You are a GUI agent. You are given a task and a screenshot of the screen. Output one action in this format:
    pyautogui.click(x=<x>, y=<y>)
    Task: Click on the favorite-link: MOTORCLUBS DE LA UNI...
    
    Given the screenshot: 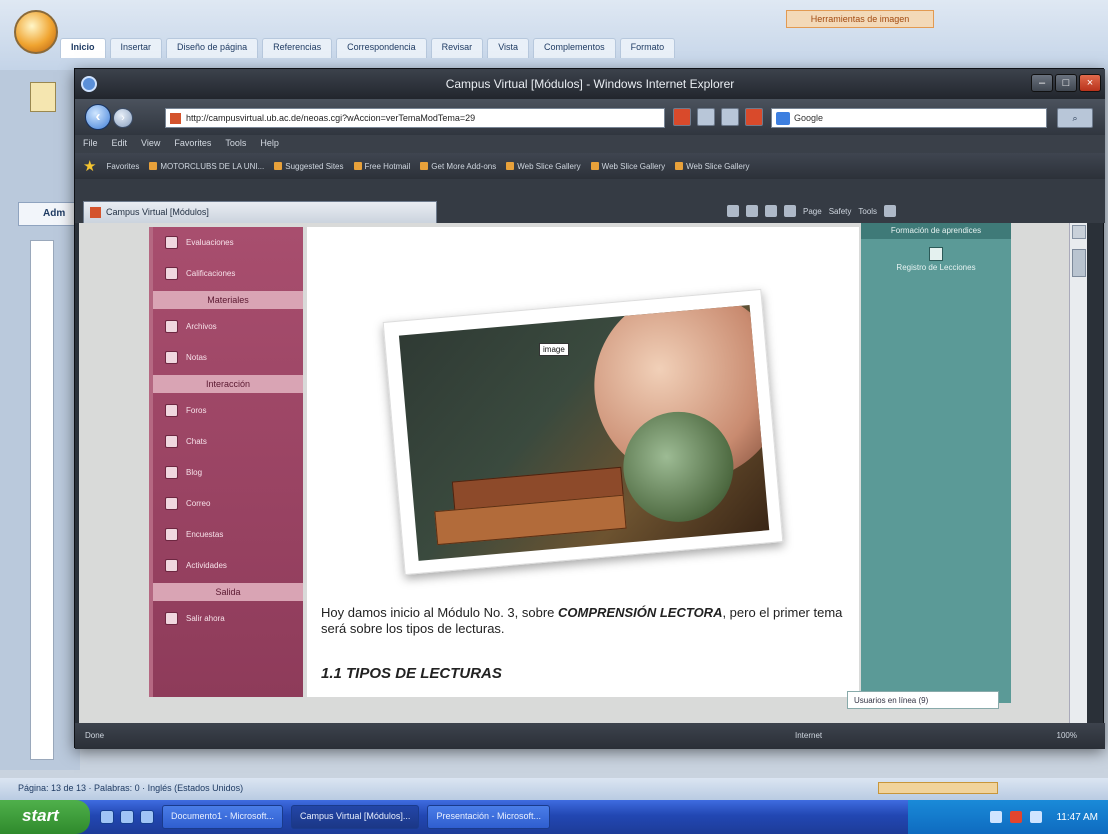 What is the action you would take?
    pyautogui.click(x=206, y=166)
    